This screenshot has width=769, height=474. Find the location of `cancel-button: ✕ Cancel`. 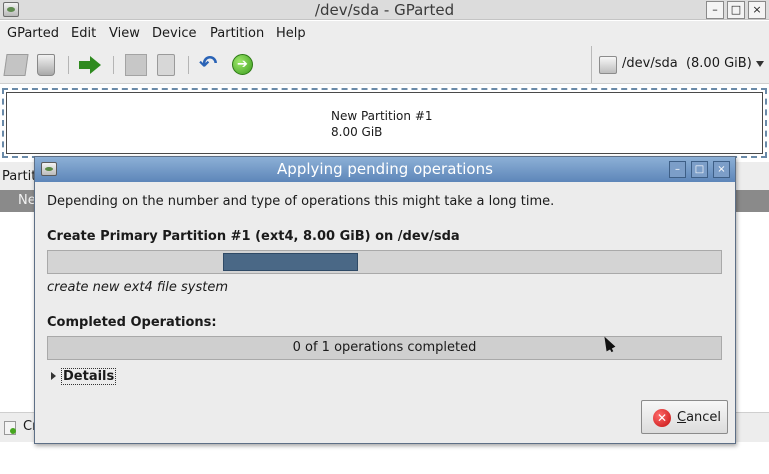

cancel-button: ✕ Cancel is located at coordinates (684, 417).